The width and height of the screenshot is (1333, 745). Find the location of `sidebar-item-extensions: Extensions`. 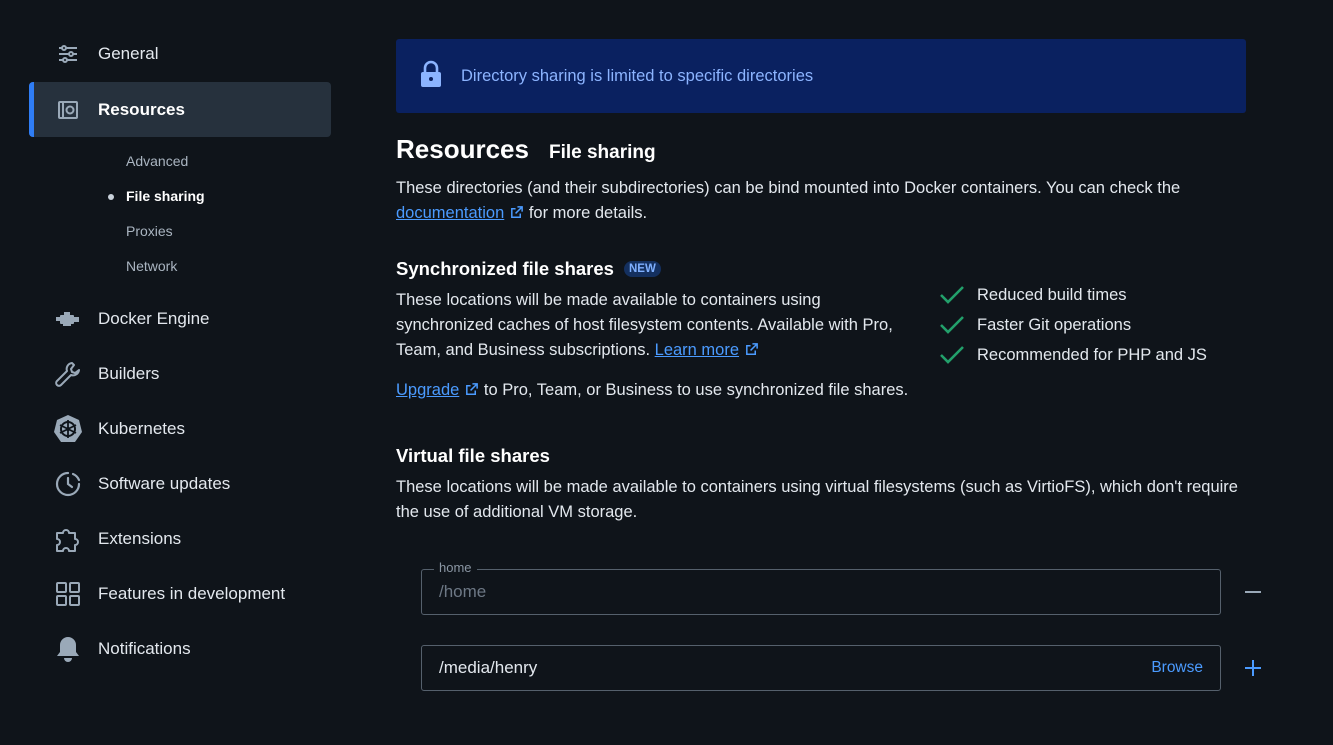

sidebar-item-extensions: Extensions is located at coordinates (180, 538).